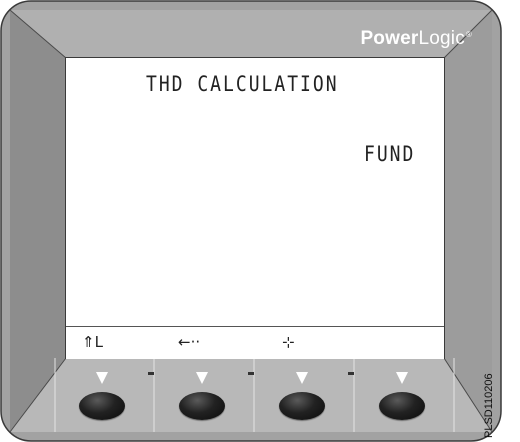  I want to click on document-code-label: PLSD110206, so click(489, 405).